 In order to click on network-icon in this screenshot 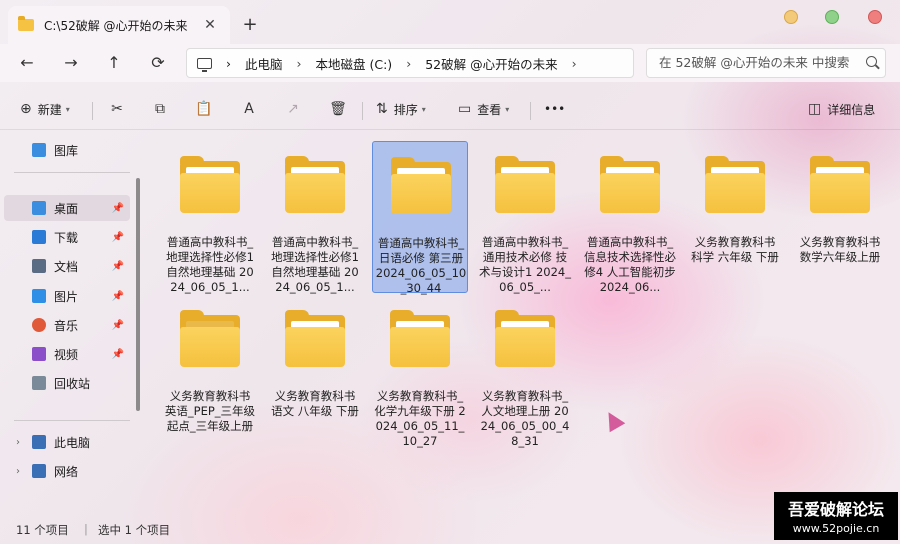, I will do `click(39, 471)`.